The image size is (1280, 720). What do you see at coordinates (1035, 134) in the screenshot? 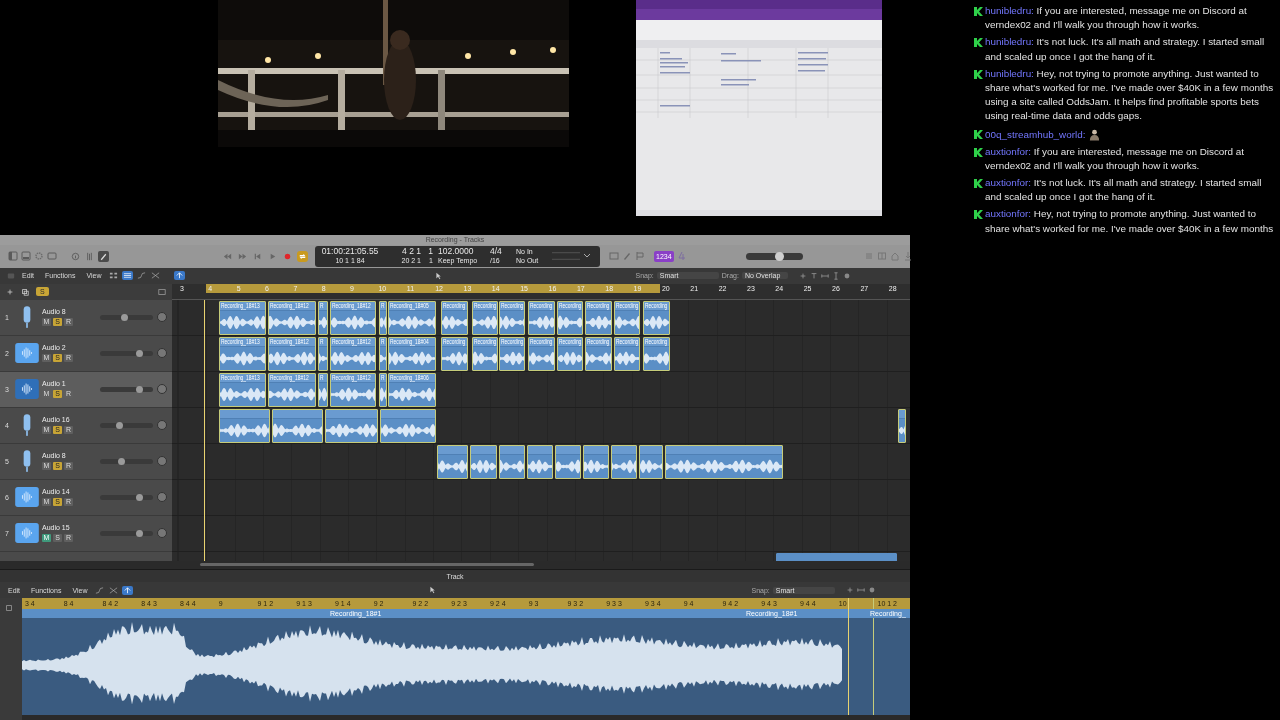
I see `chat-username: 00q_streamhub_world:` at bounding box center [1035, 134].